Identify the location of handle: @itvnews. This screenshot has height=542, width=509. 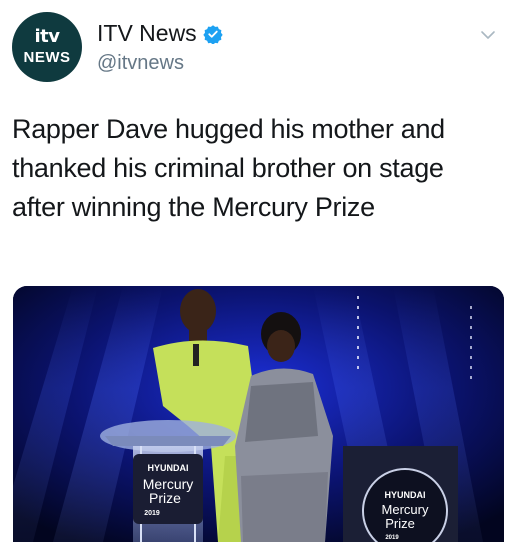
(140, 63).